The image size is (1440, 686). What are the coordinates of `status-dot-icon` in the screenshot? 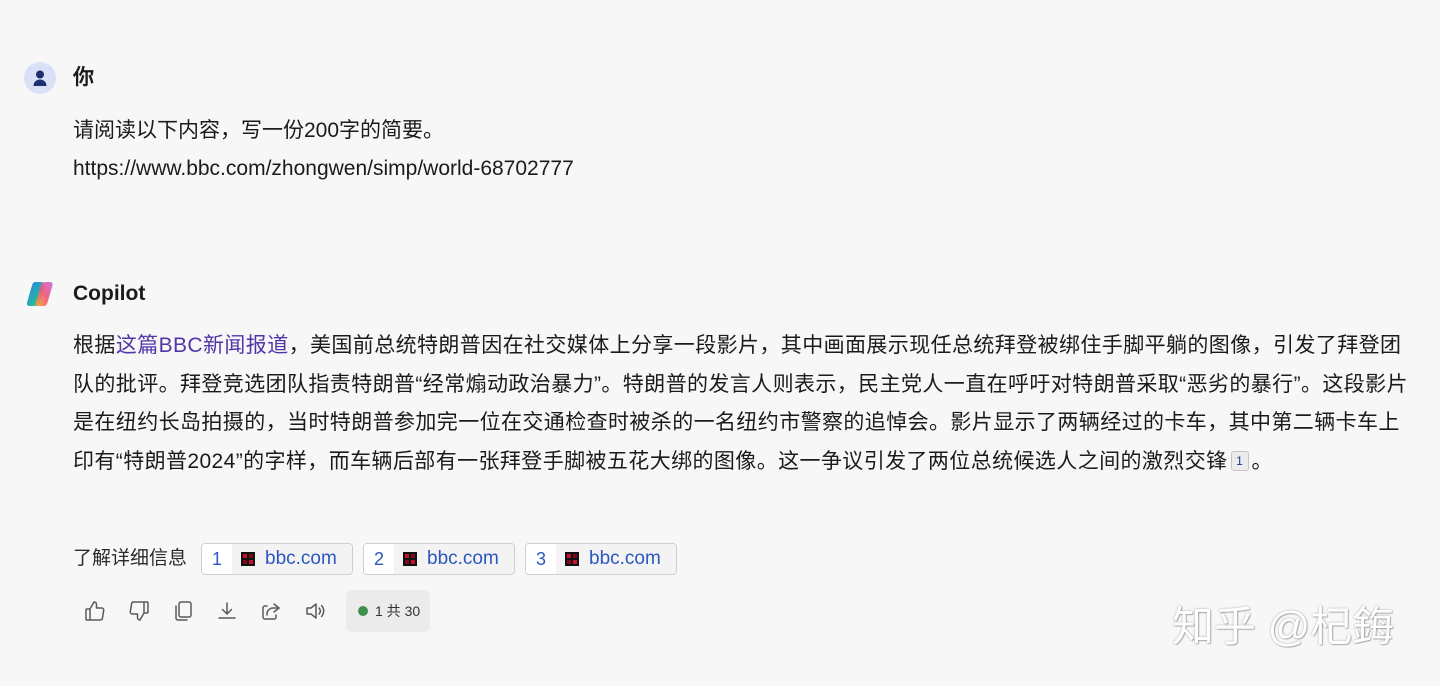 It's located at (363, 611).